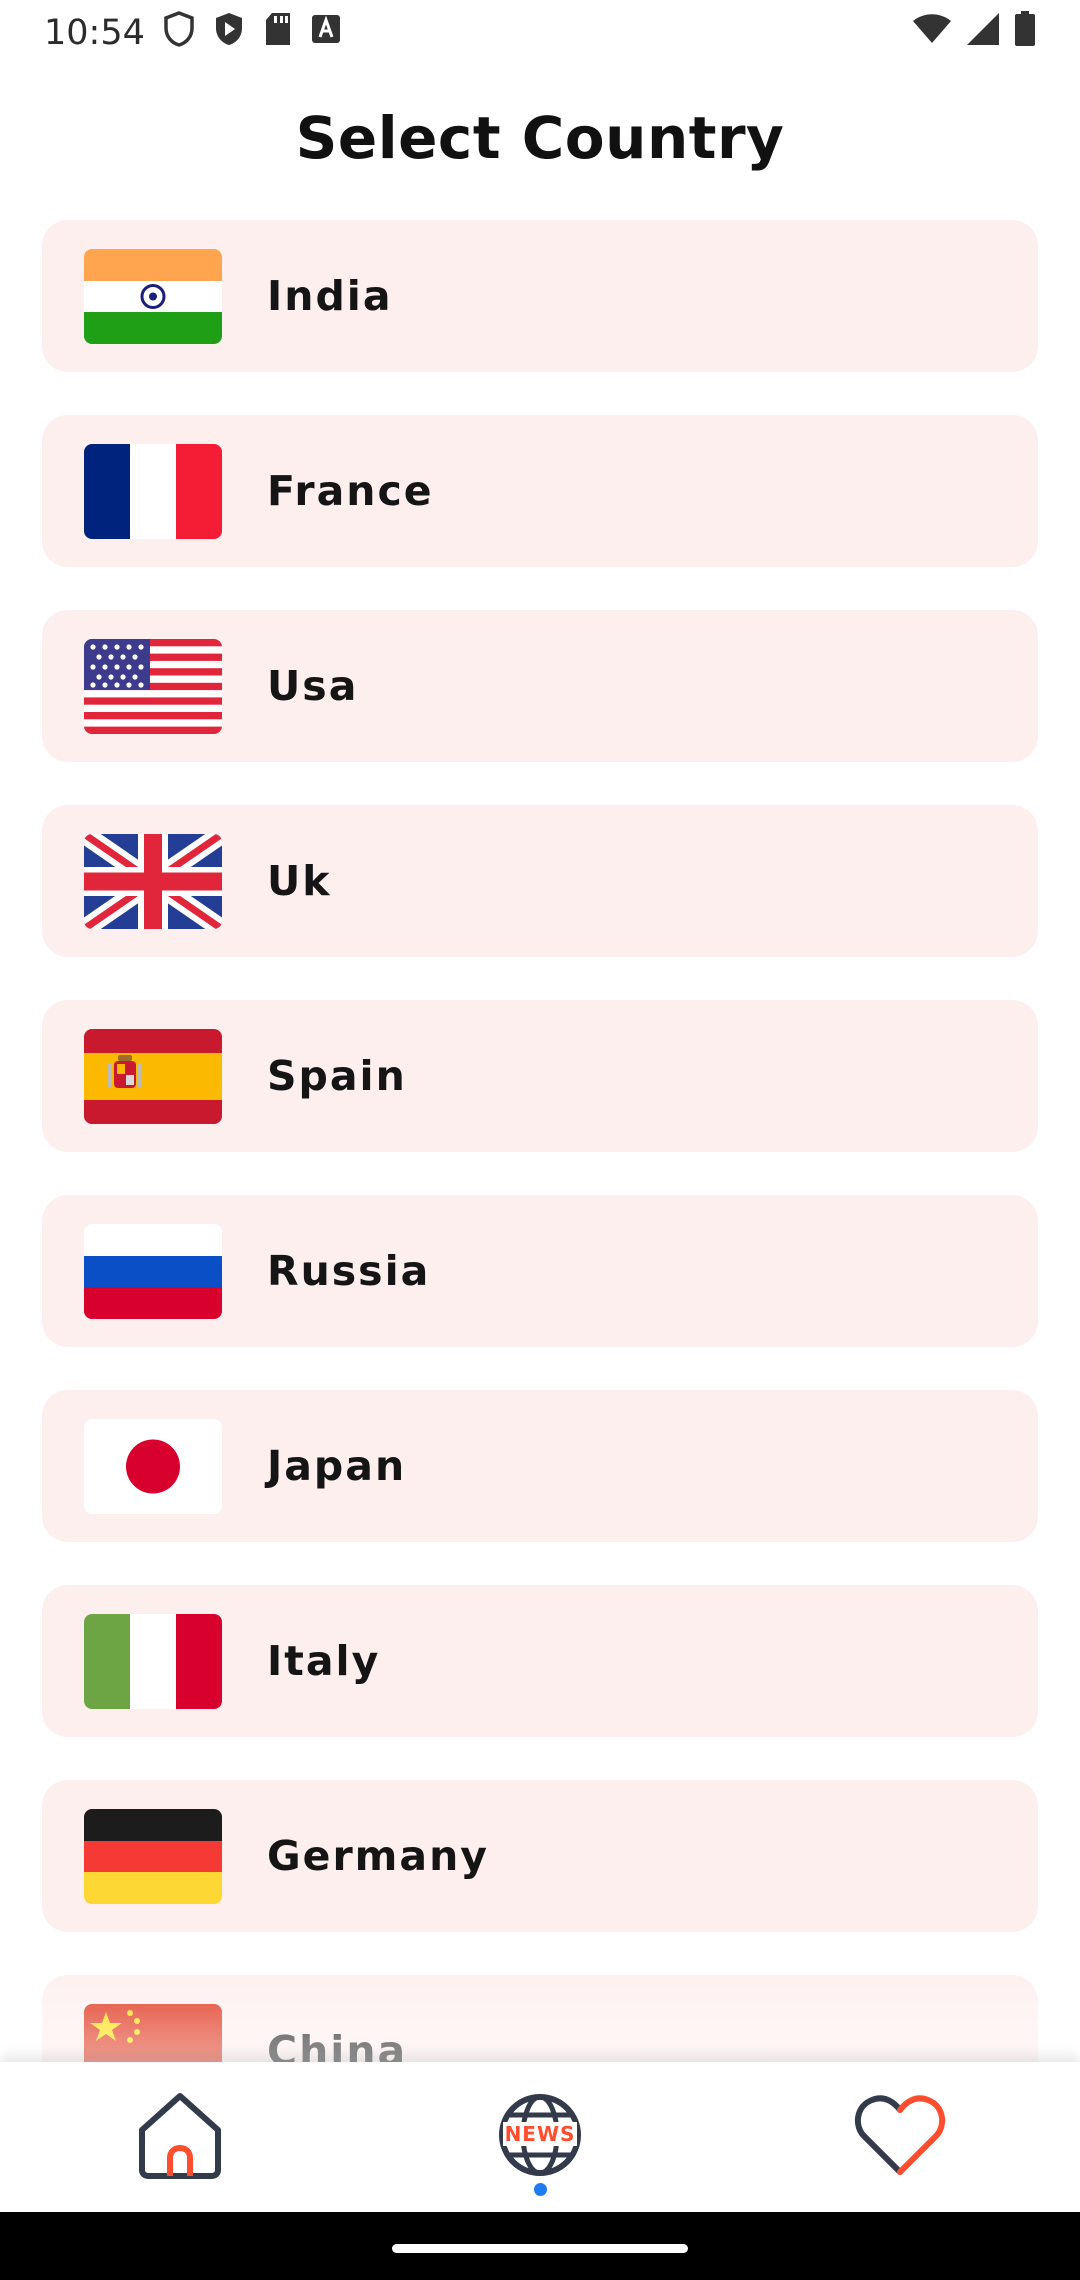  What do you see at coordinates (153, 881) in the screenshot?
I see `uk-flag-icon` at bounding box center [153, 881].